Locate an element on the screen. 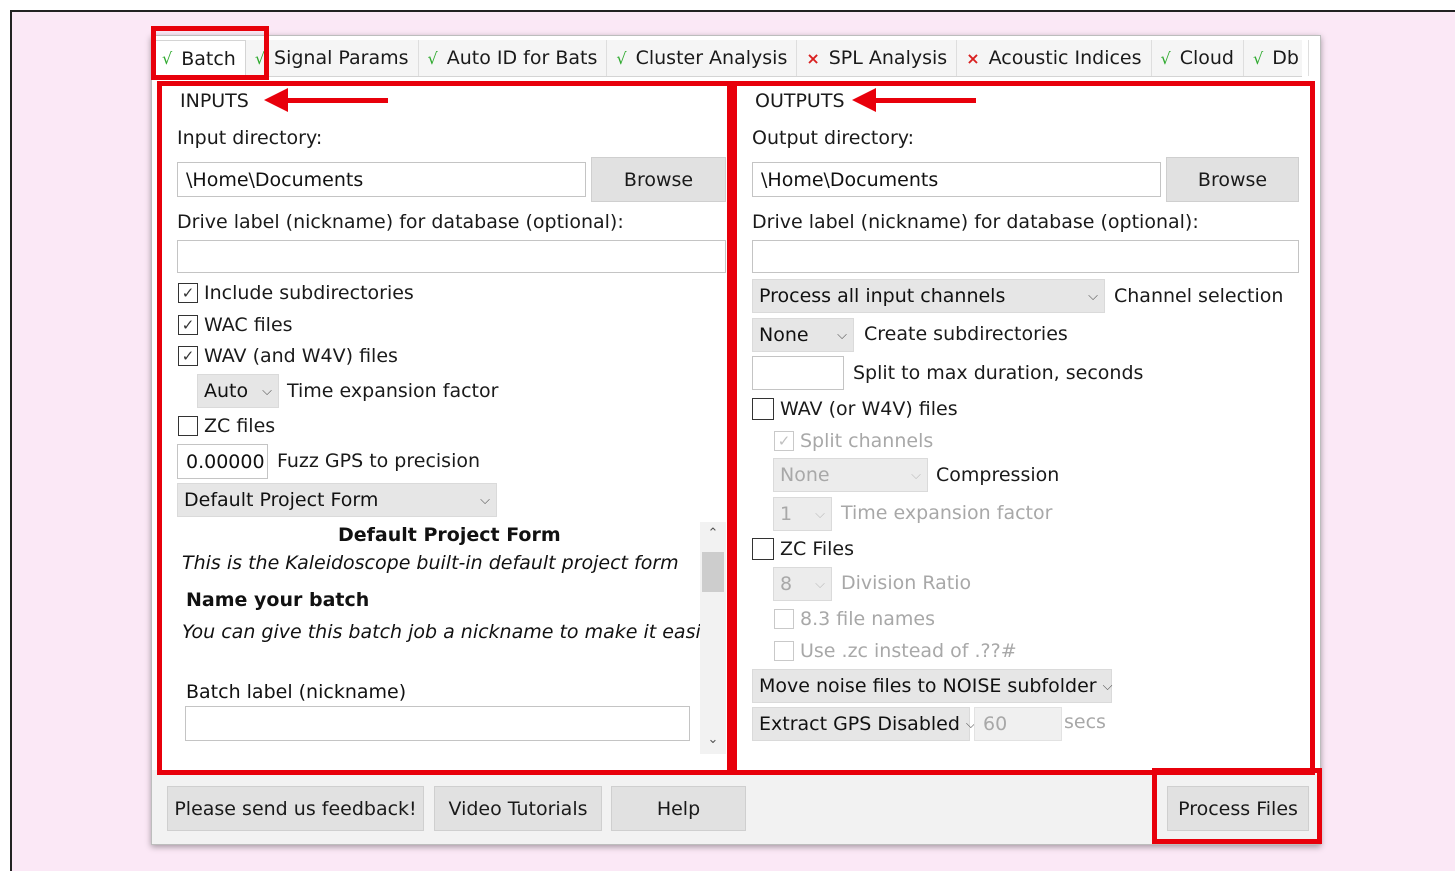 Image resolution: width=1455 pixels, height=871 pixels. tab-signal-params: √ Signal Params is located at coordinates (332, 58).